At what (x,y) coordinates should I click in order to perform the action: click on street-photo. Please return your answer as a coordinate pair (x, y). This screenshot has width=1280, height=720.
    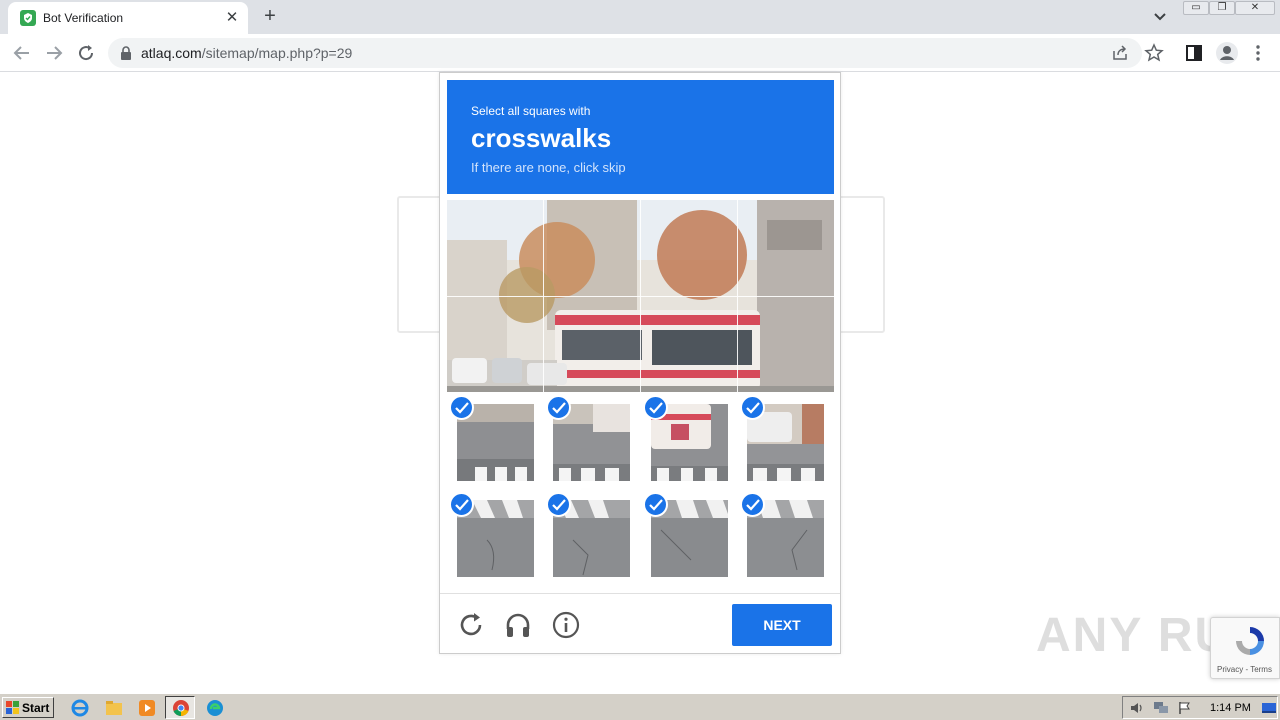
    Looking at the image, I should click on (640, 296).